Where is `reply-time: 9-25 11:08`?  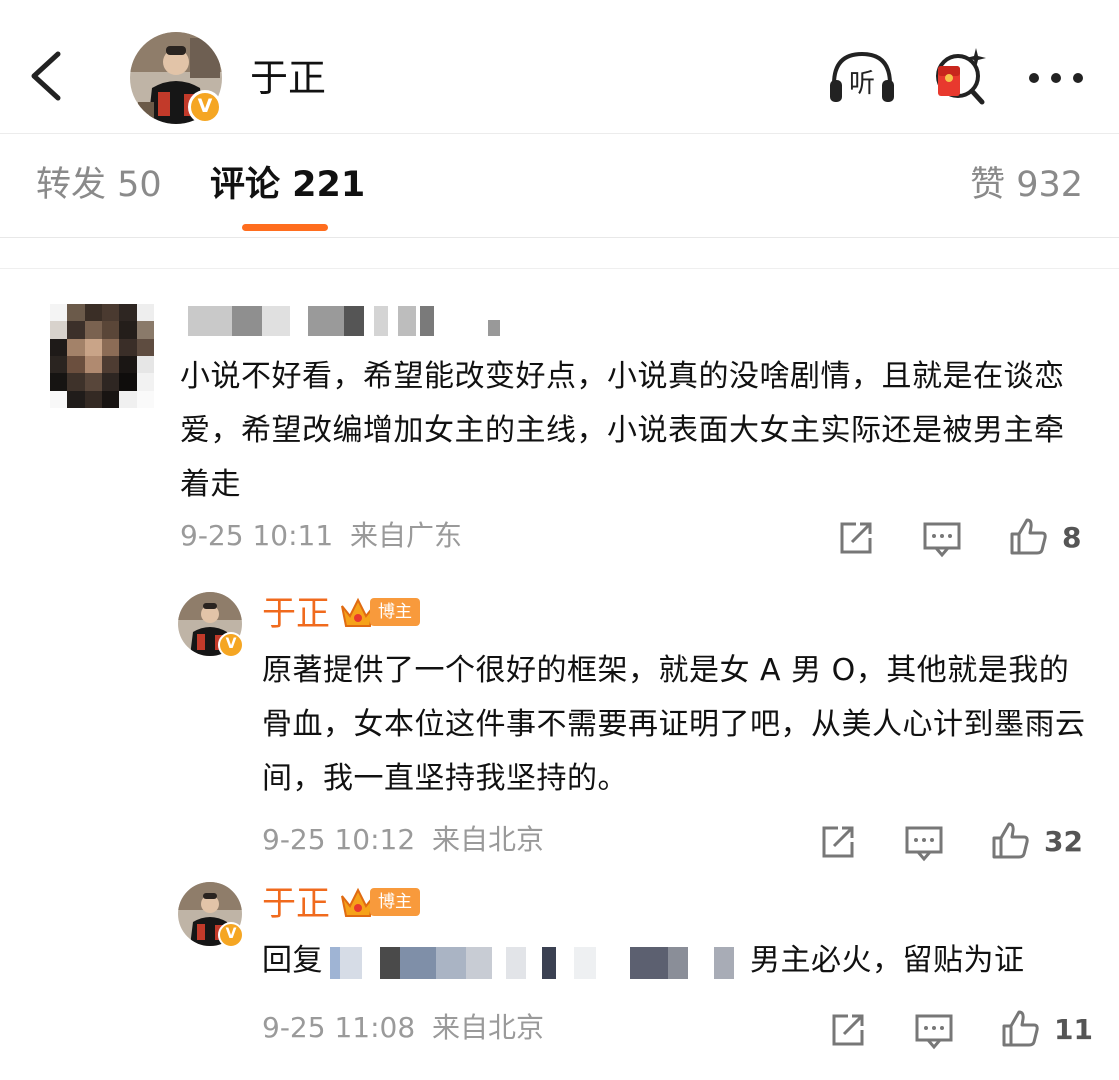
reply-time: 9-25 11:08 is located at coordinates (339, 1027).